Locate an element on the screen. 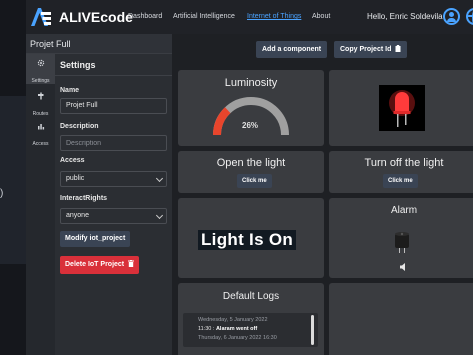 The image size is (473, 355). empty-component-card is located at coordinates (401, 319).